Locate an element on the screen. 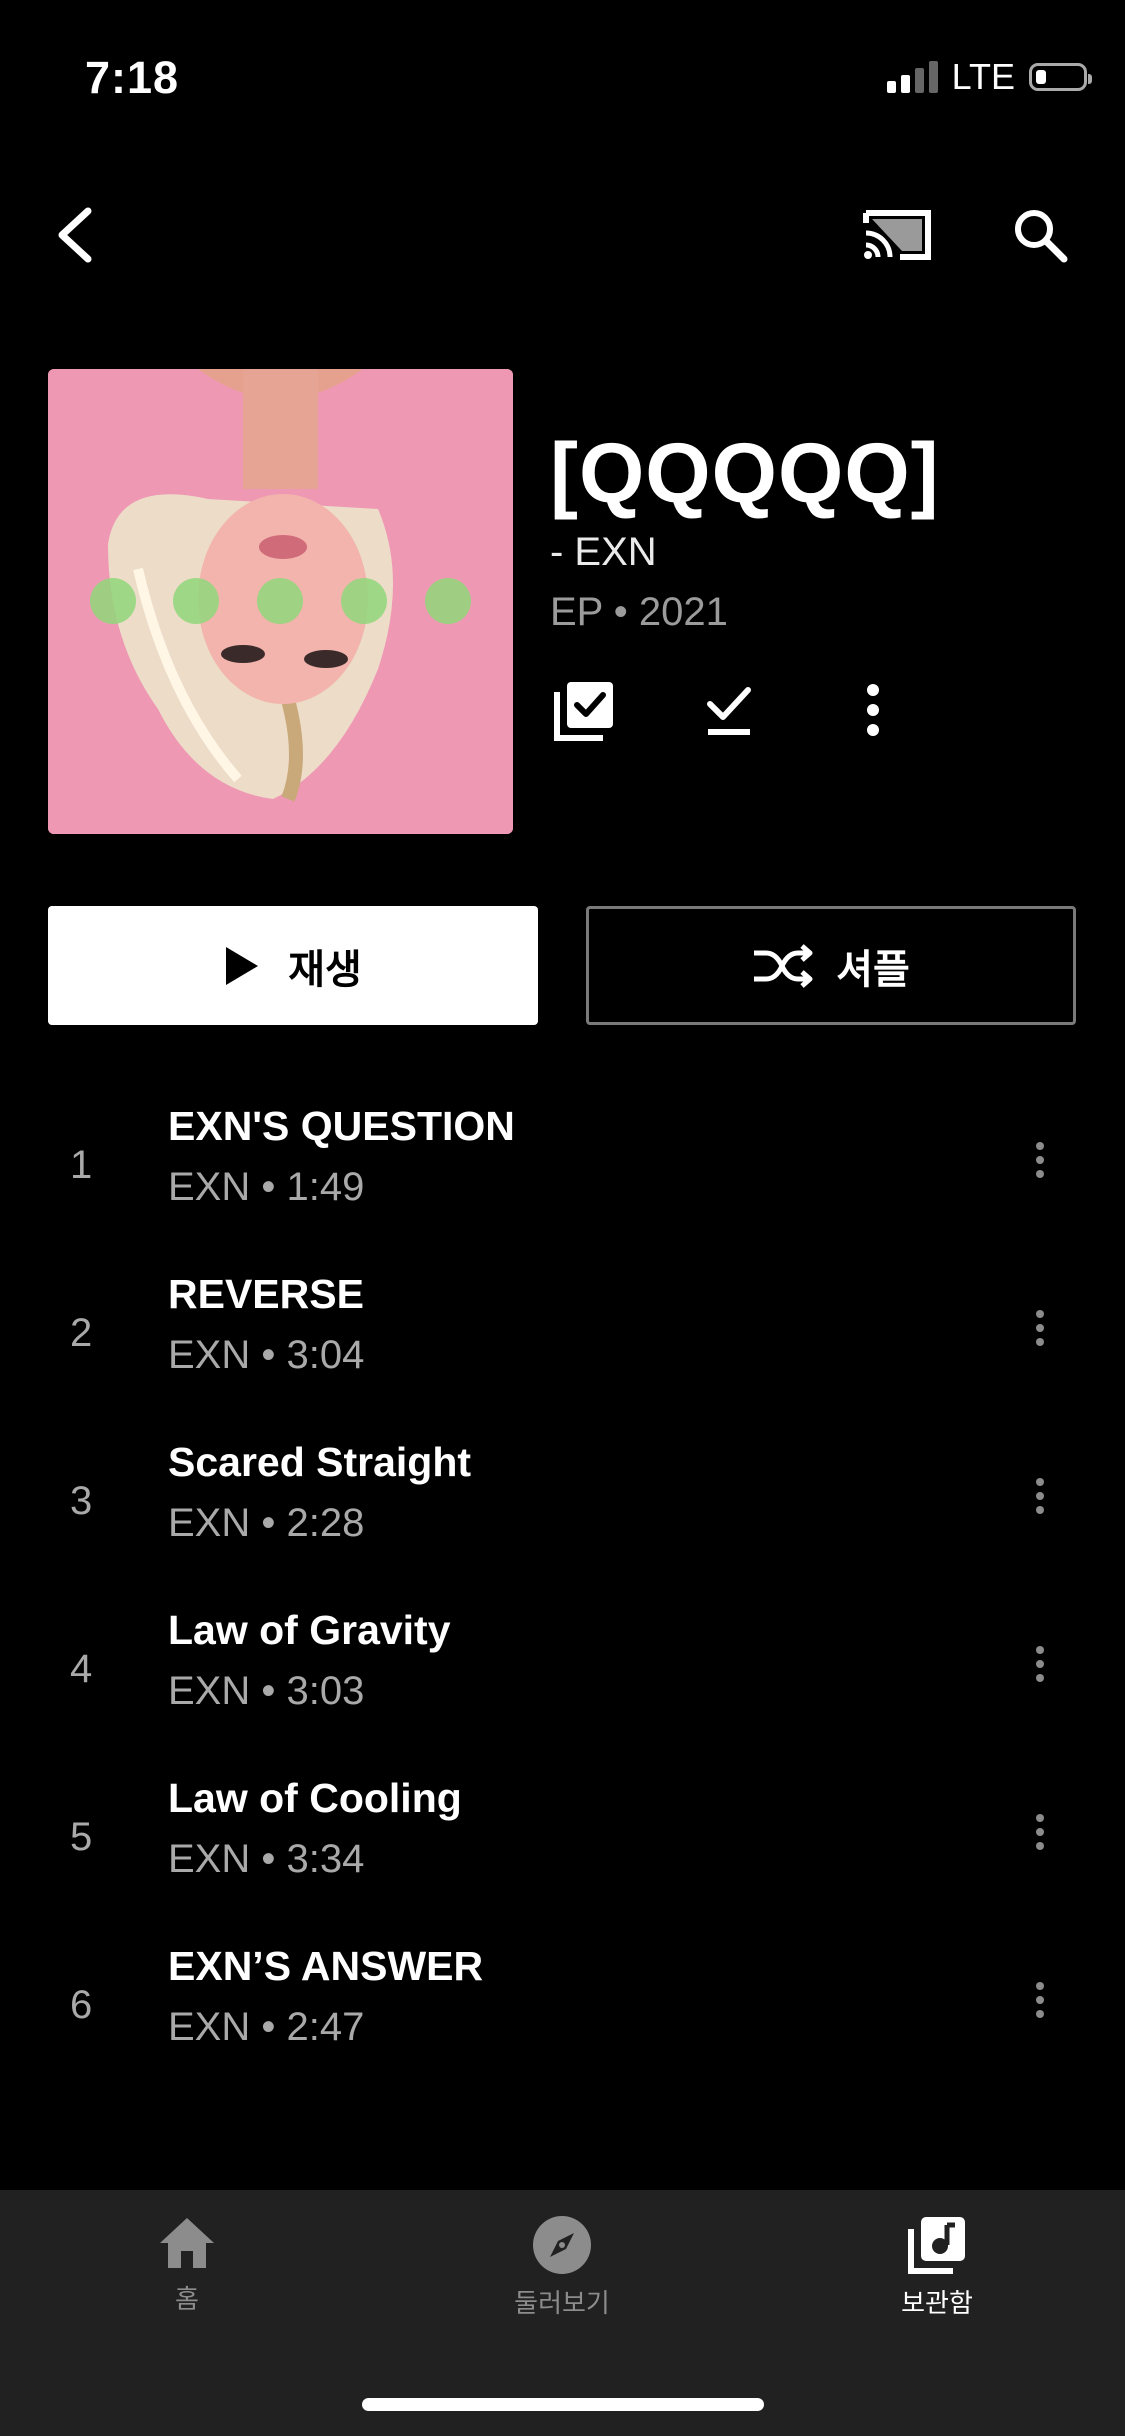  track-subtitle: EXN • 1:49 is located at coordinates (266, 1187).